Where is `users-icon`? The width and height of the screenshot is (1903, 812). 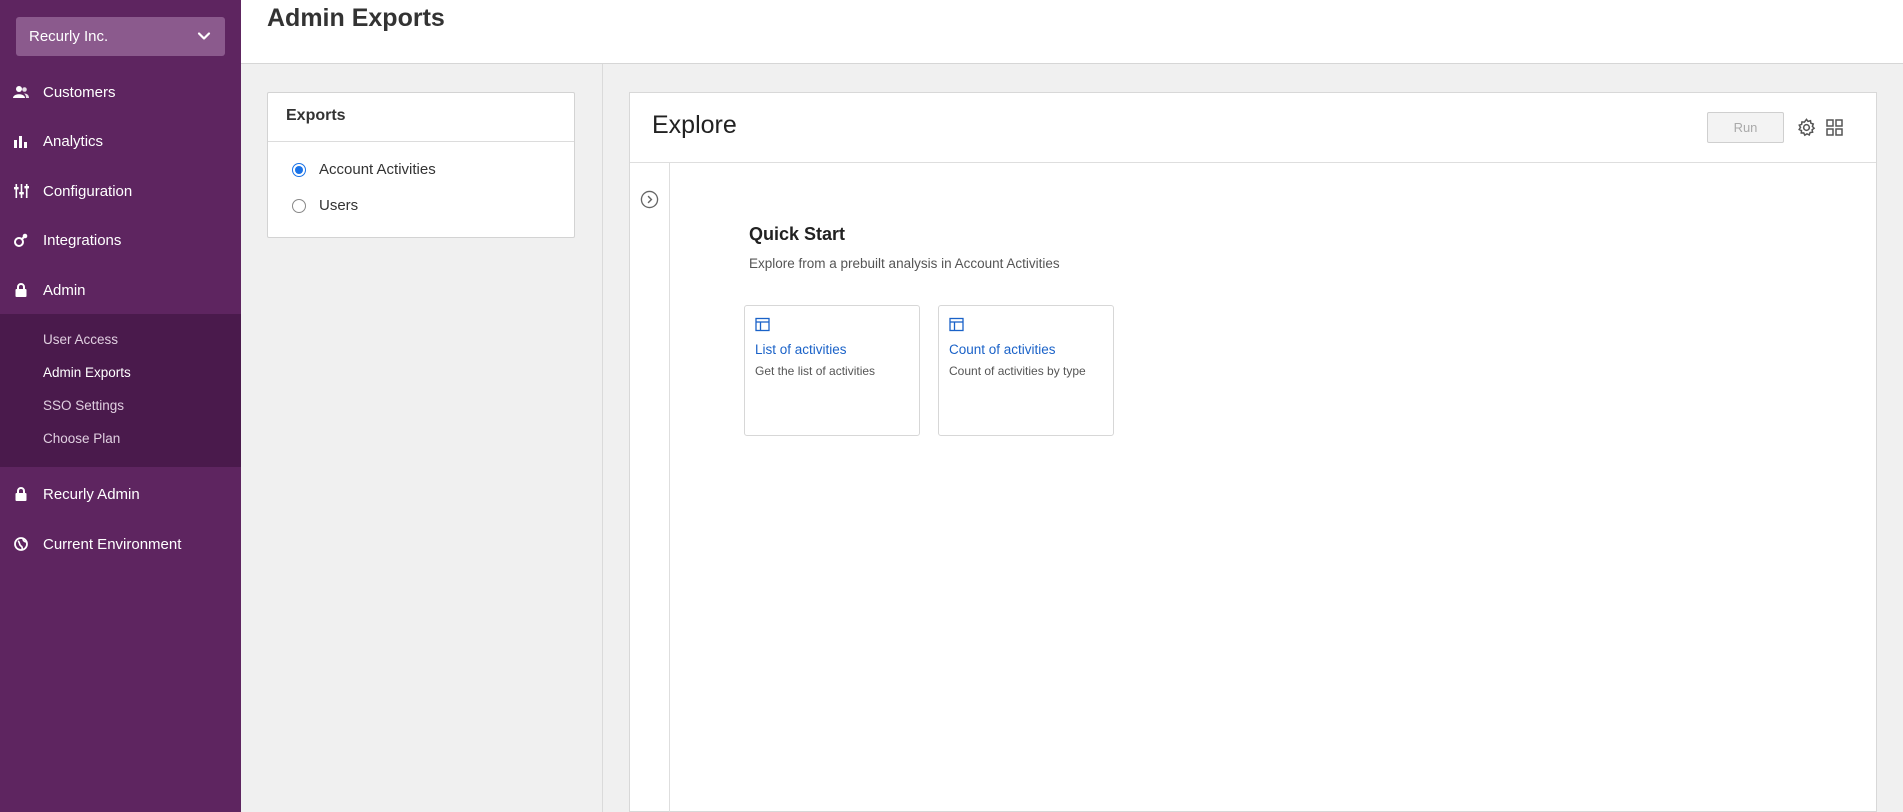 users-icon is located at coordinates (21, 92).